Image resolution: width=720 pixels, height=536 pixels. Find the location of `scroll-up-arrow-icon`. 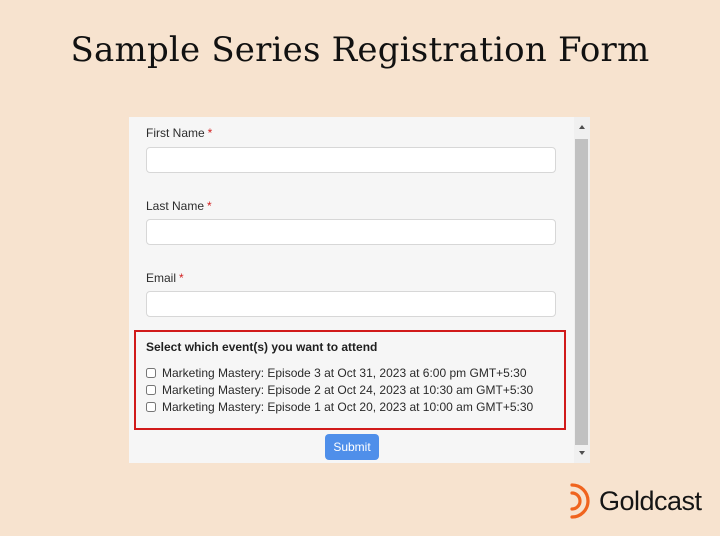

scroll-up-arrow-icon is located at coordinates (582, 127).